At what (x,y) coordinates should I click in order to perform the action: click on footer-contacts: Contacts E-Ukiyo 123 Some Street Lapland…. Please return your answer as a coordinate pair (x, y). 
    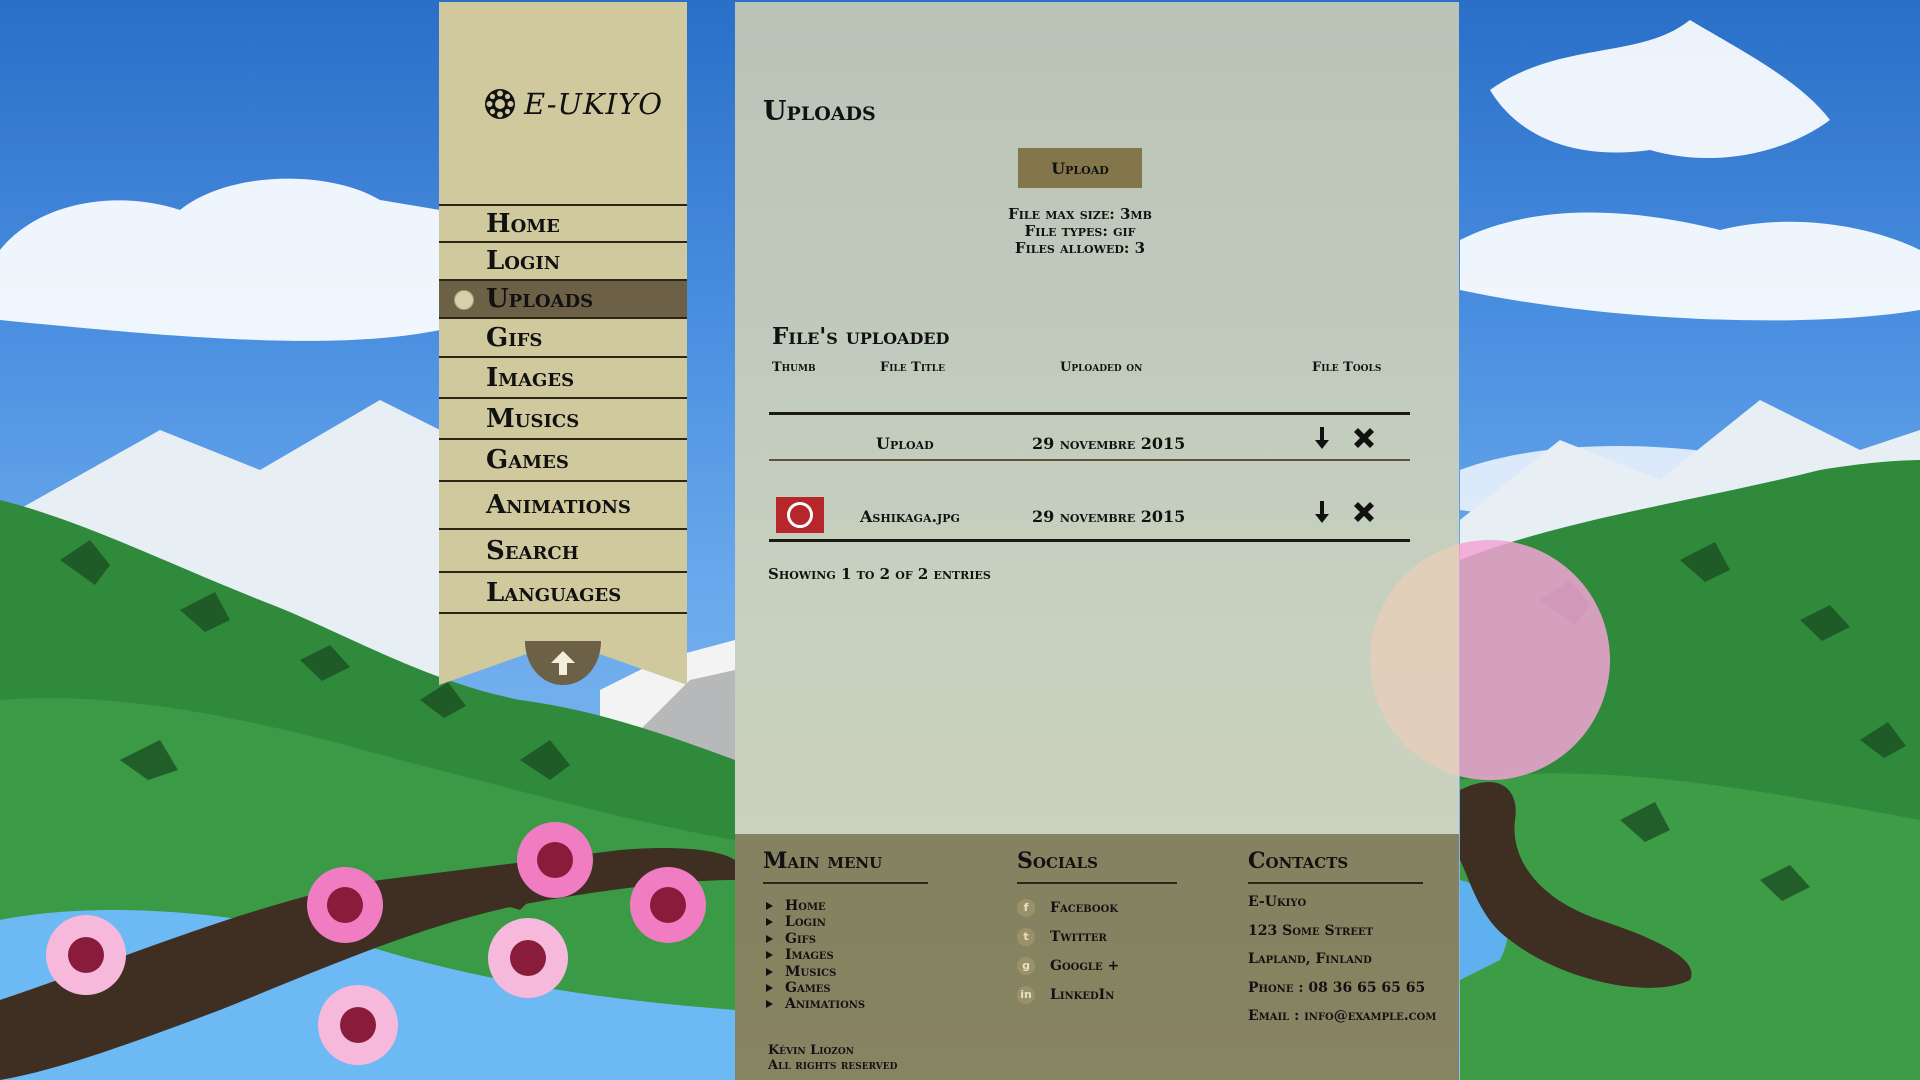
    Looking at the image, I should click on (1352, 942).